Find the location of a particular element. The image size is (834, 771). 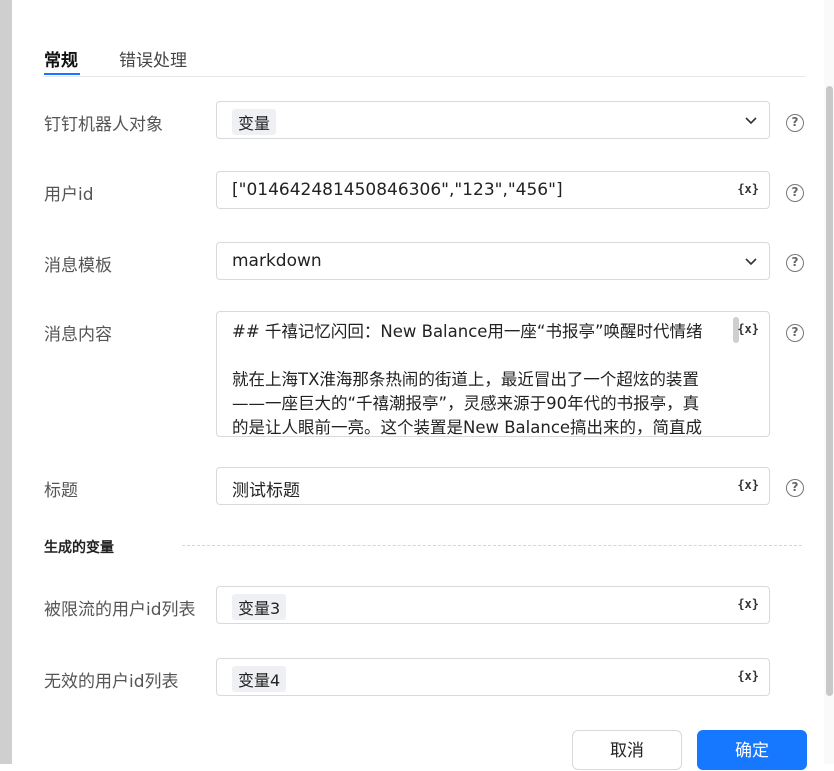

scrollbar is located at coordinates (829, 382).